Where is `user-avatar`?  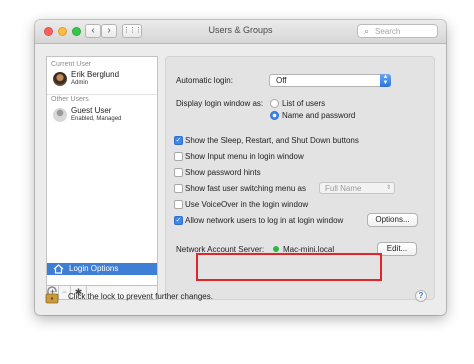 user-avatar is located at coordinates (60, 79).